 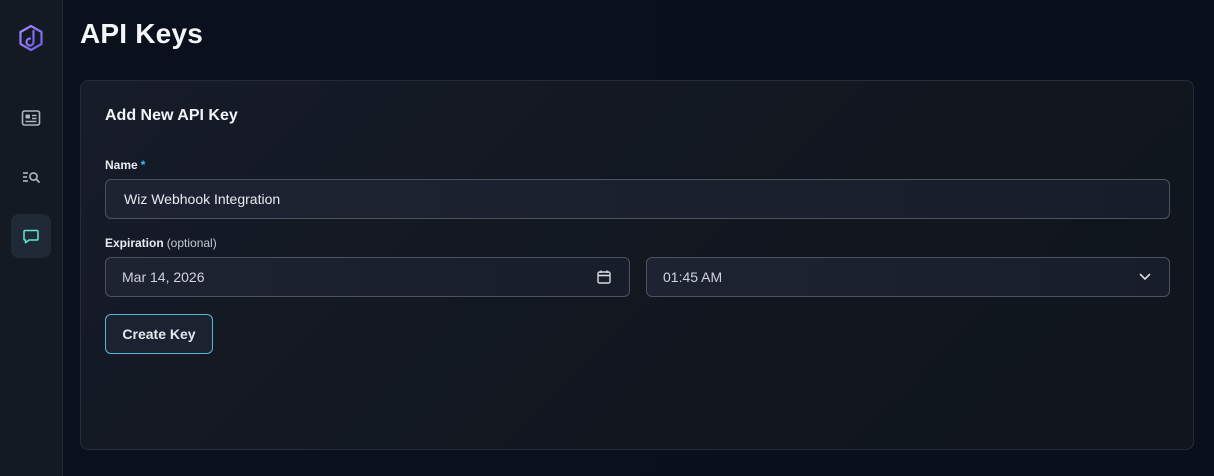 I want to click on expiration-time-select: 01:45 AM, so click(x=908, y=277).